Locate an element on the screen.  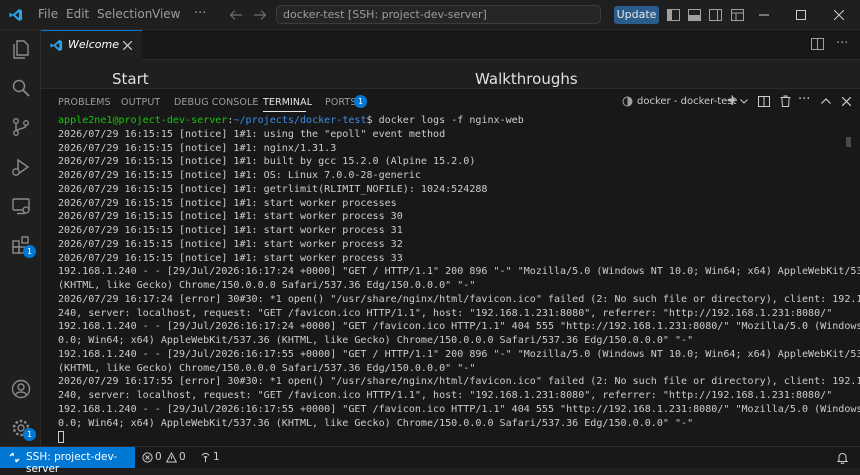
menu-view: View is located at coordinates (166, 14).